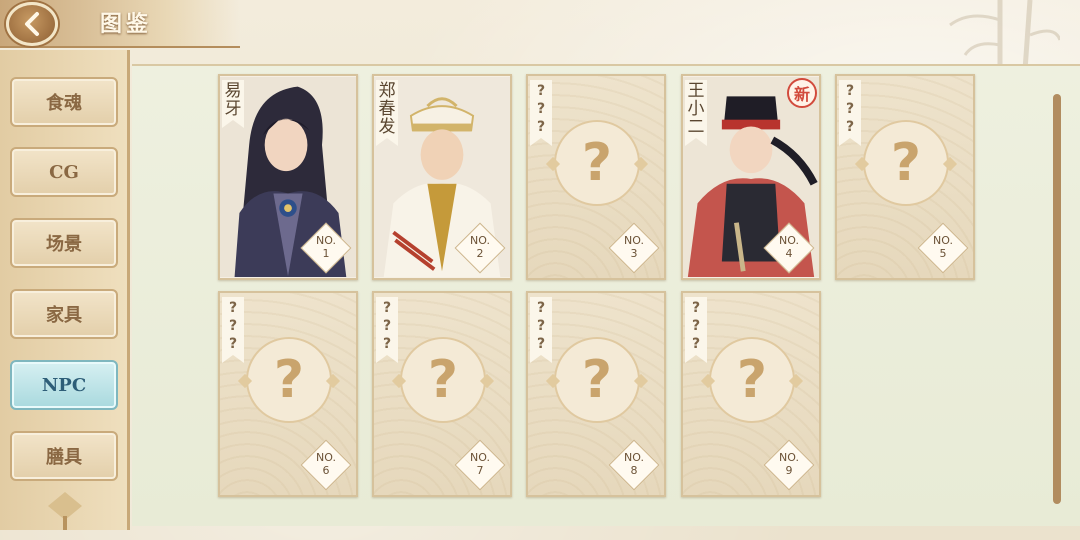 The width and height of the screenshot is (1080, 540). I want to click on tassel-decoration, so click(65, 511).